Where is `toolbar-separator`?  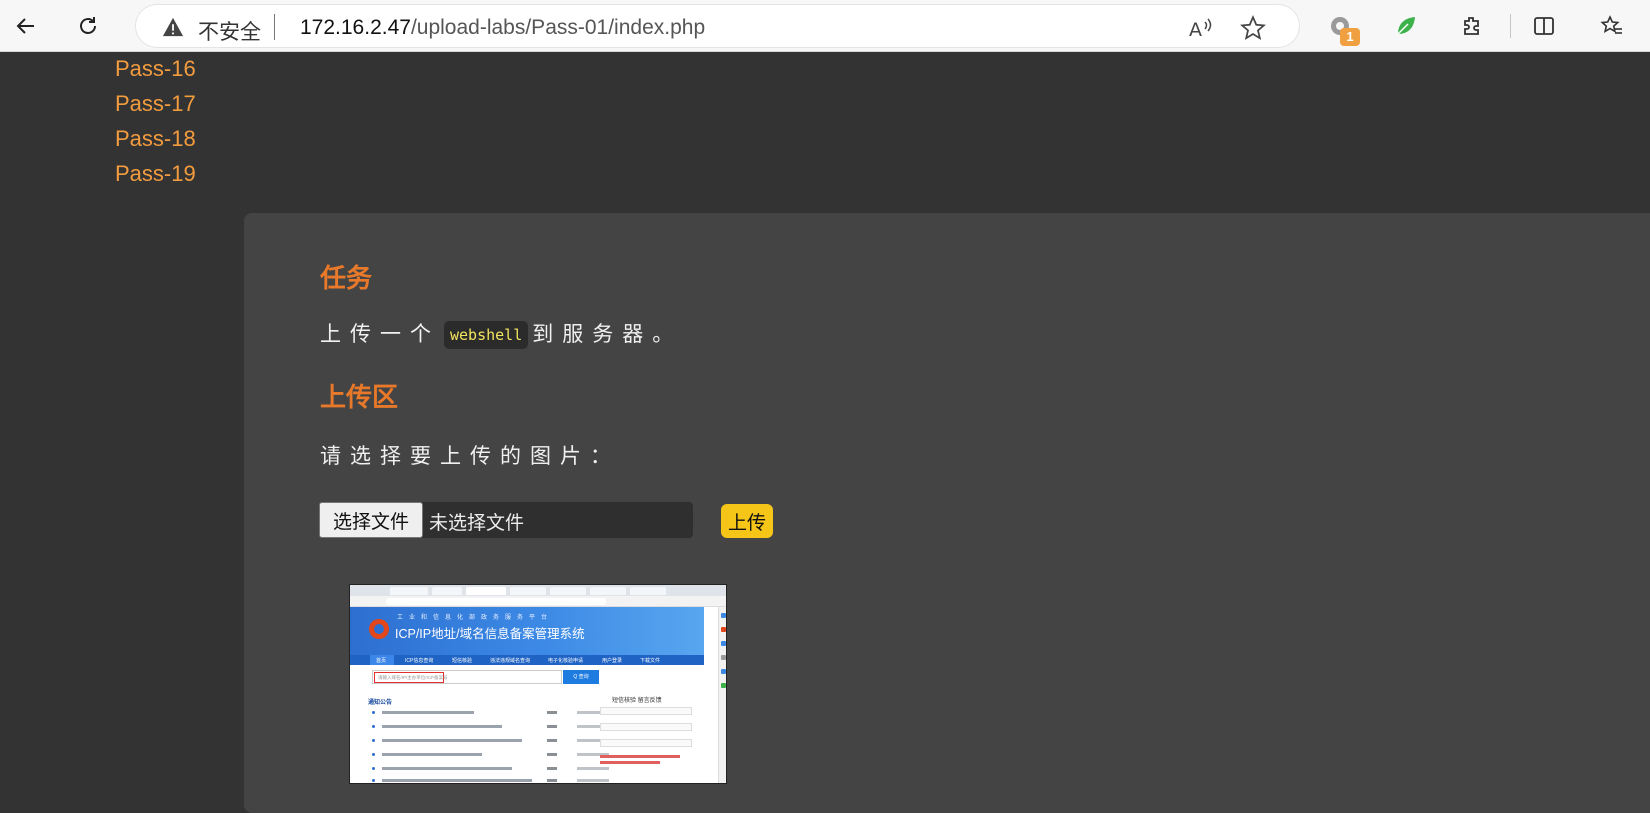
toolbar-separator is located at coordinates (1510, 26).